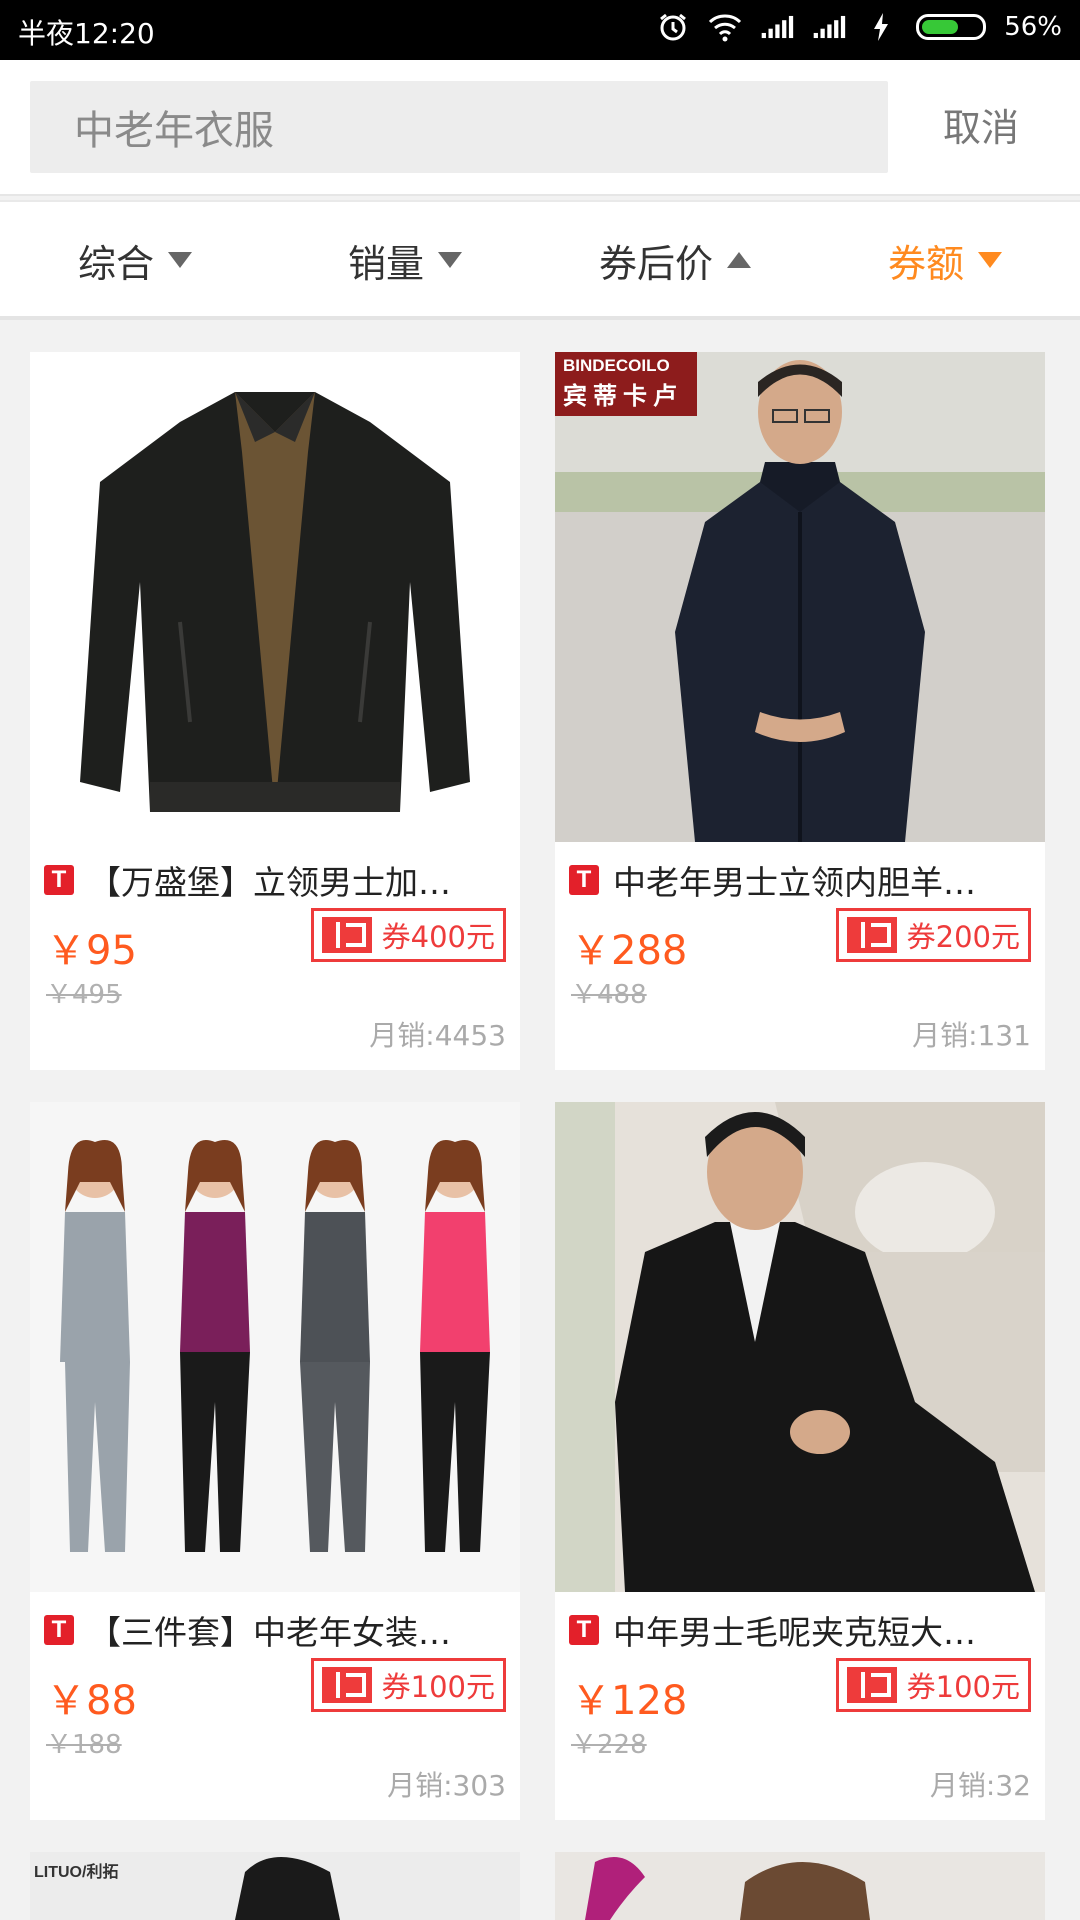  What do you see at coordinates (76, 1872) in the screenshot?
I see `brand-logo-lituo: LITUO/利拓` at bounding box center [76, 1872].